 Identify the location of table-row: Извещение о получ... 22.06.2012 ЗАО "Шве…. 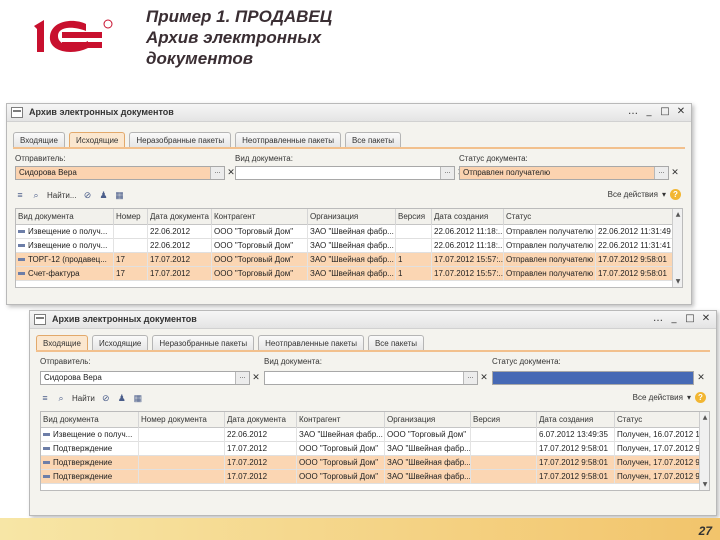
(375, 435).